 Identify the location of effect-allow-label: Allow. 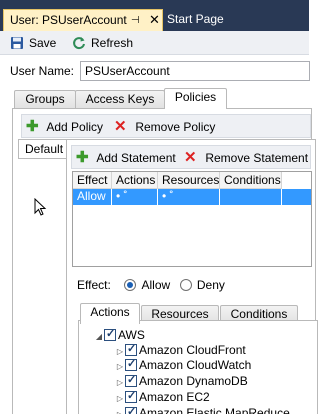
(156, 285).